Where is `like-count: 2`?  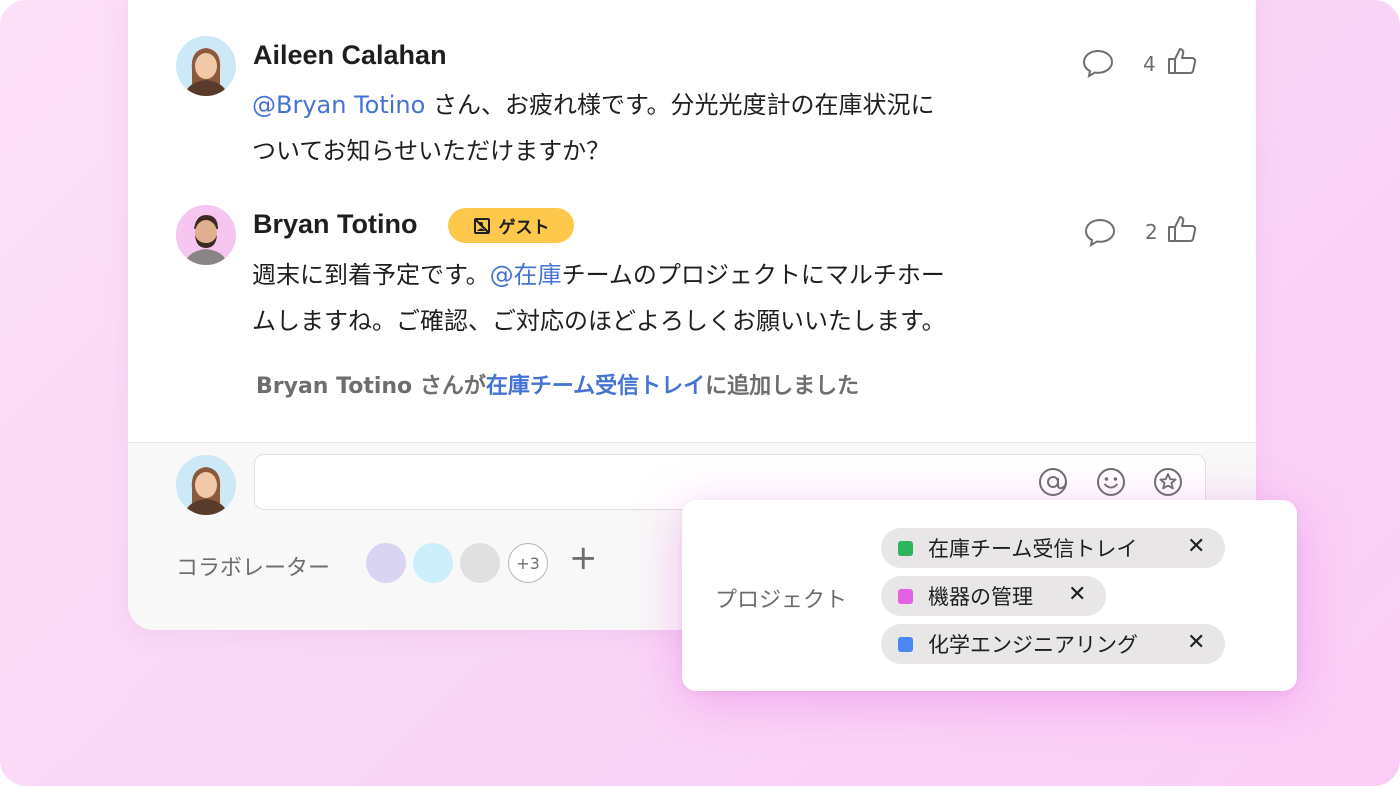 like-count: 2 is located at coordinates (1151, 232).